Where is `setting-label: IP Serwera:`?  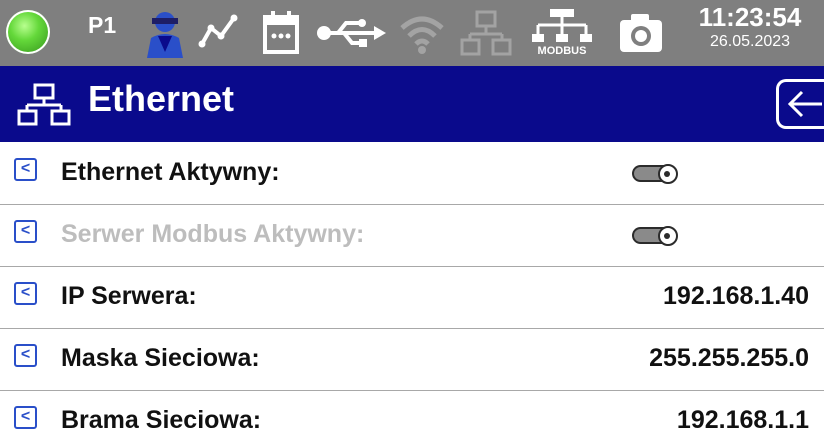 setting-label: IP Serwera: is located at coordinates (129, 296).